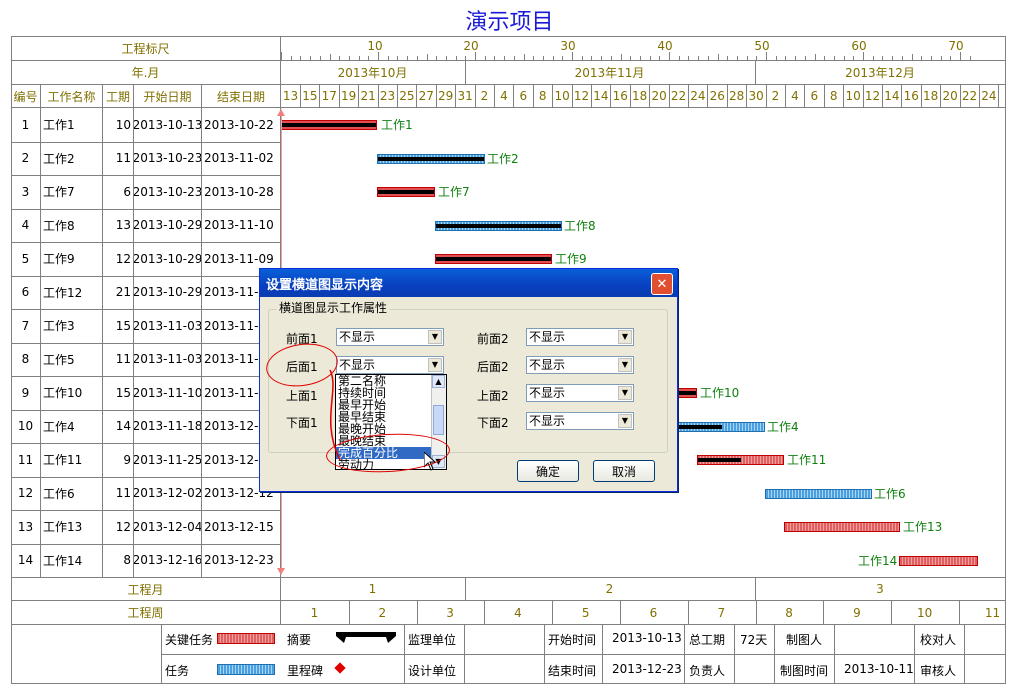 This screenshot has height=698, width=1019. Describe the element at coordinates (938, 640) in the screenshot. I see `checker-label: 校对人` at that location.